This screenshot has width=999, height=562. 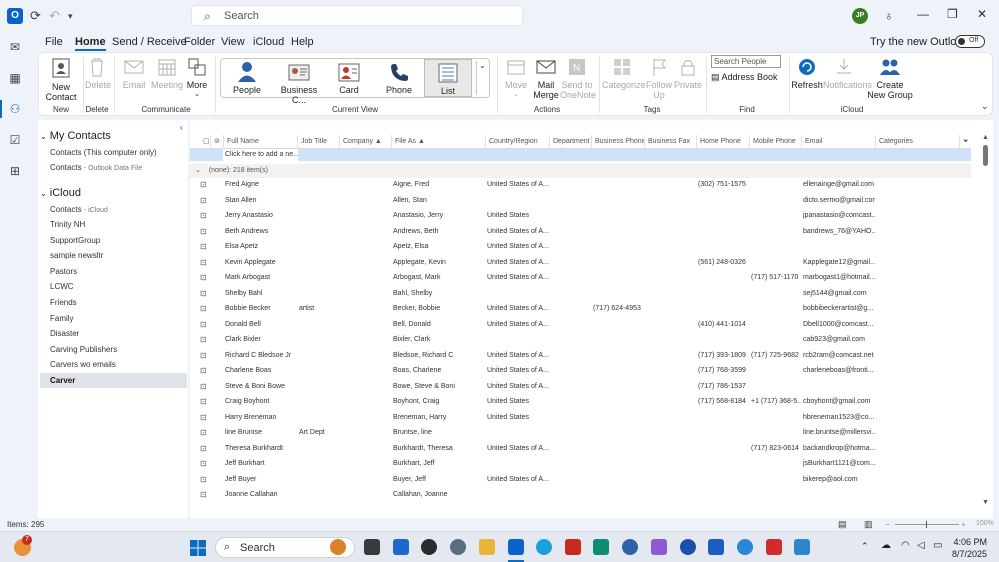 What do you see at coordinates (970, 542) in the screenshot?
I see `taskbar-time: 4:06 PM` at bounding box center [970, 542].